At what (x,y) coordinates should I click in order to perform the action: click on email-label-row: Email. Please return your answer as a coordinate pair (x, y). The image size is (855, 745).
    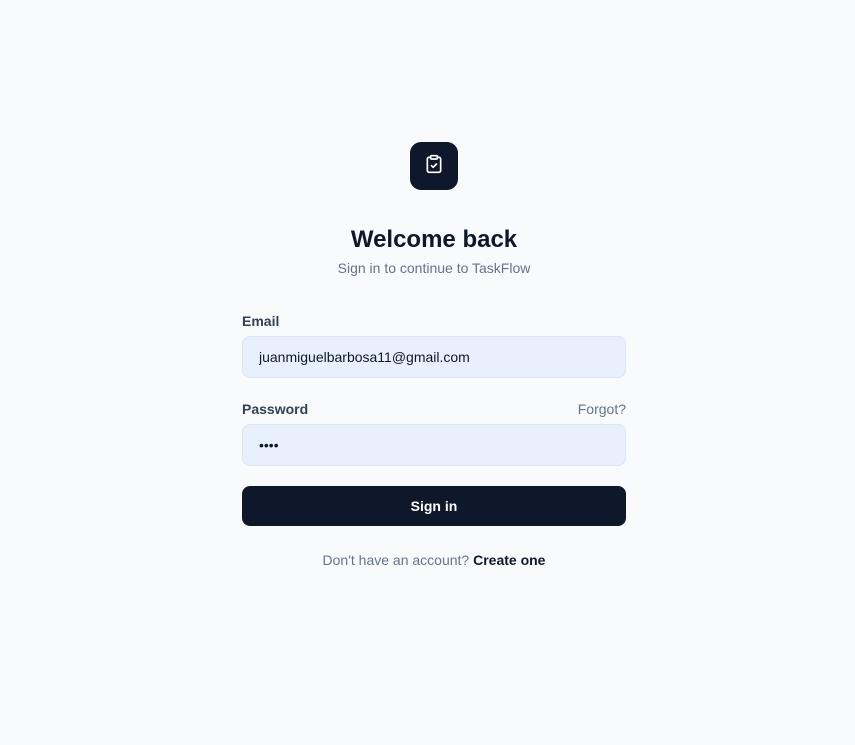
    Looking at the image, I should click on (434, 320).